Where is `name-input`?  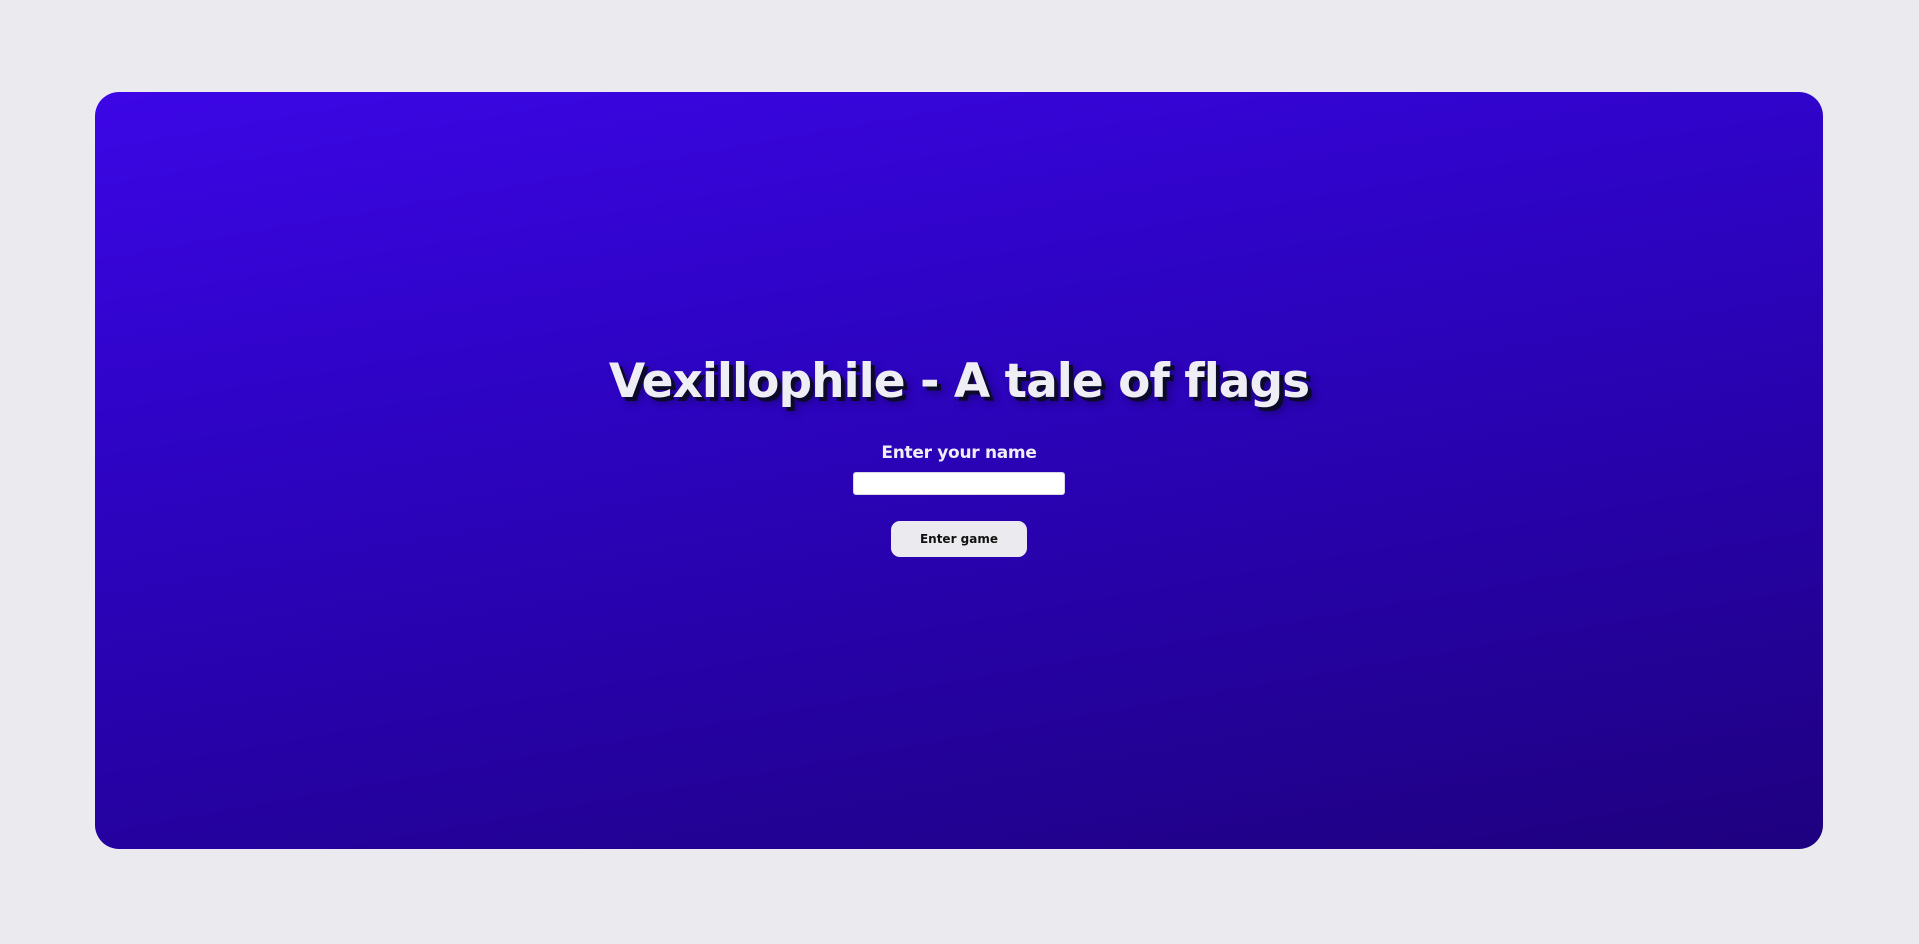 name-input is located at coordinates (958, 483).